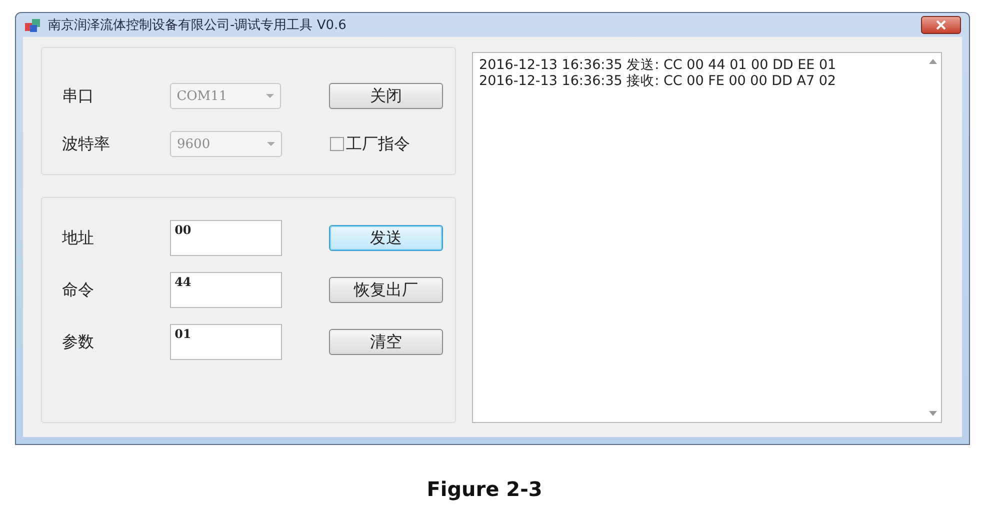 This screenshot has height=516, width=984. Describe the element at coordinates (370, 144) in the screenshot. I see `factory-checkbox: 工厂指令` at that location.